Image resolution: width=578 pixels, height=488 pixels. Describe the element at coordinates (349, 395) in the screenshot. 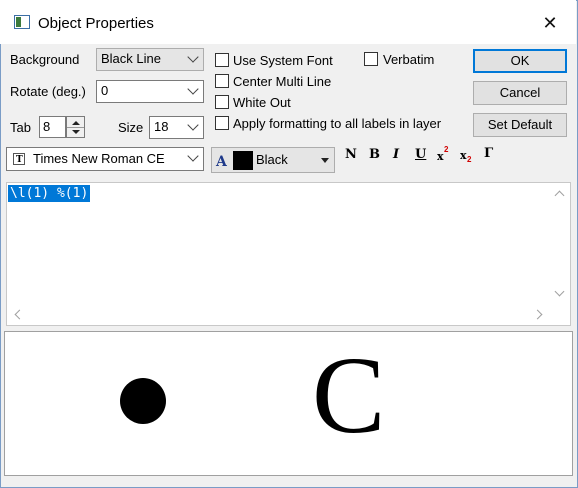

I see `preview-letter: C` at that location.